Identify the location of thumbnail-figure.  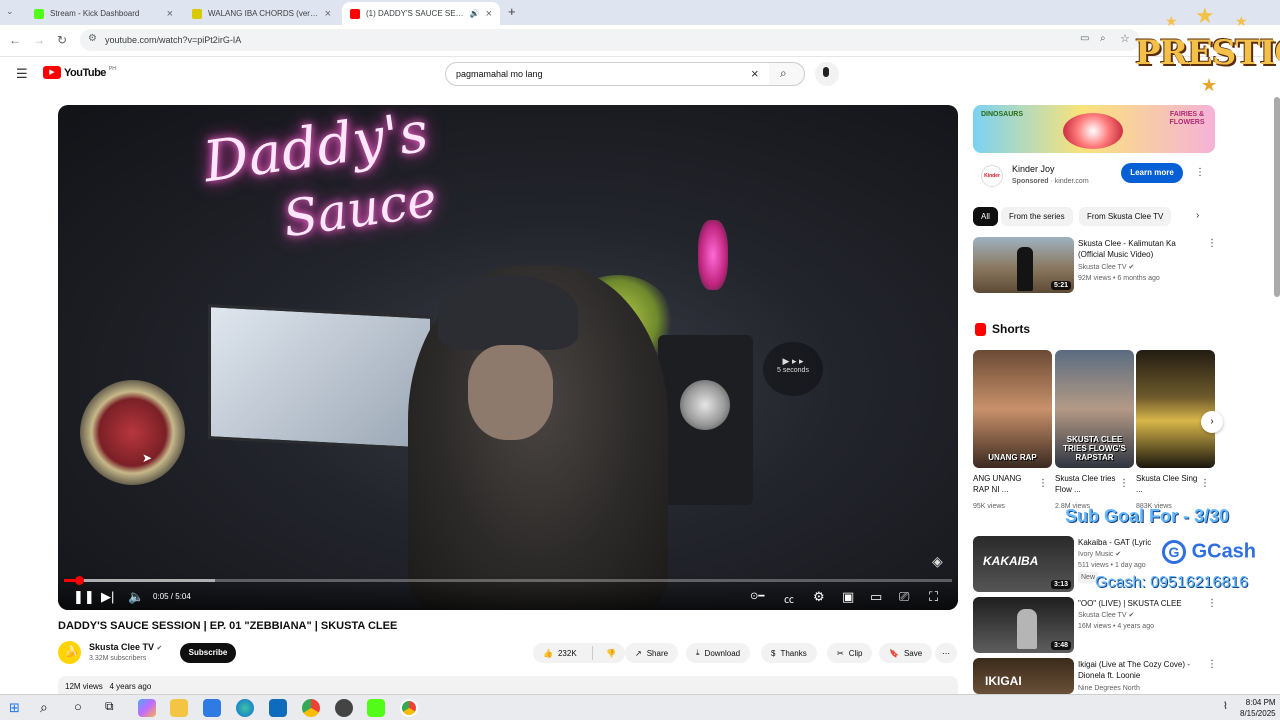
(1027, 629).